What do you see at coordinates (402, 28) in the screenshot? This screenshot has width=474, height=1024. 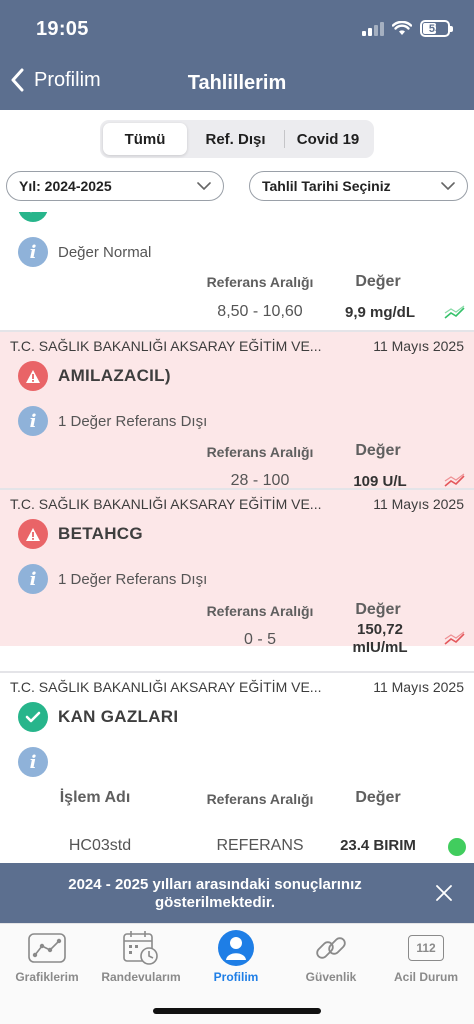 I see `wifi-icon` at bounding box center [402, 28].